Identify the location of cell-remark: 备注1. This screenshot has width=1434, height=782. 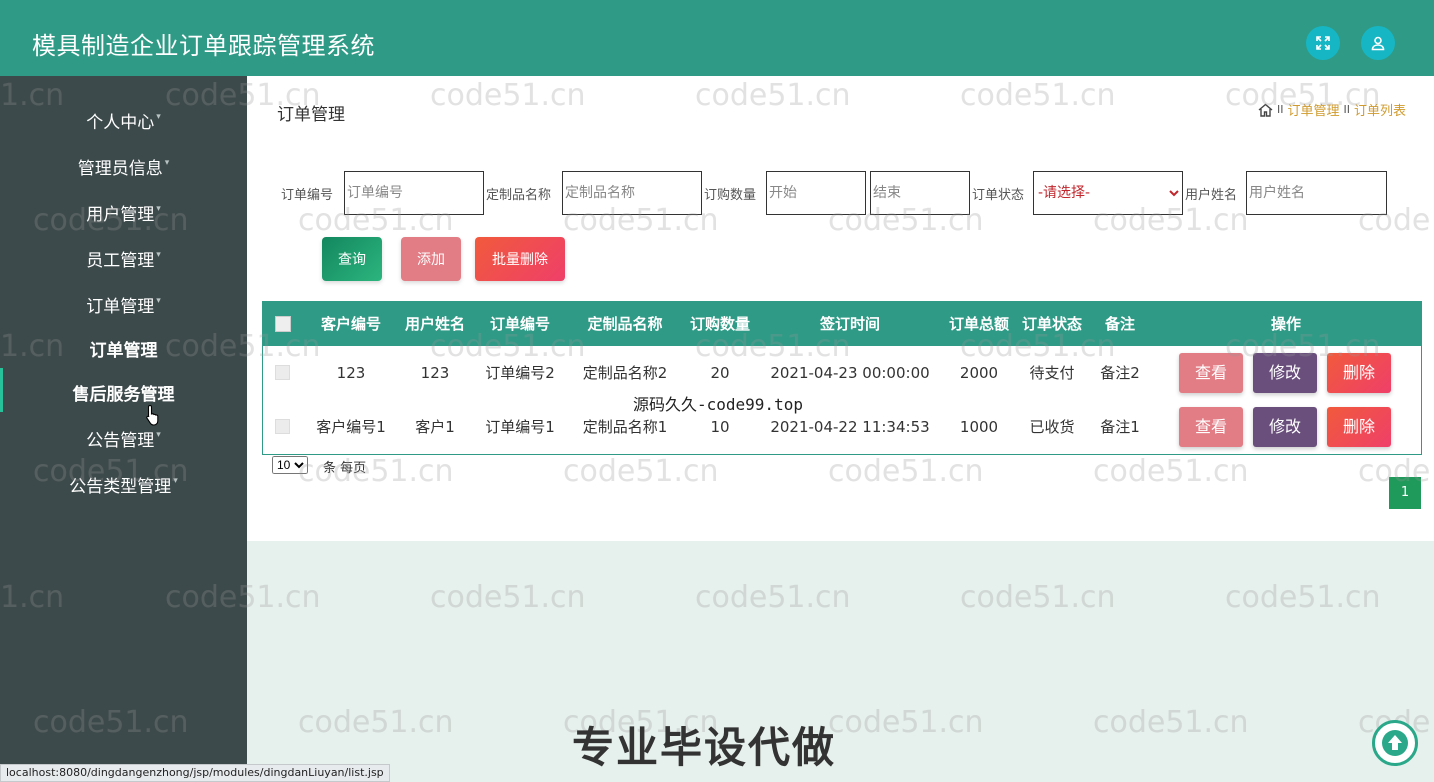
(1120, 427).